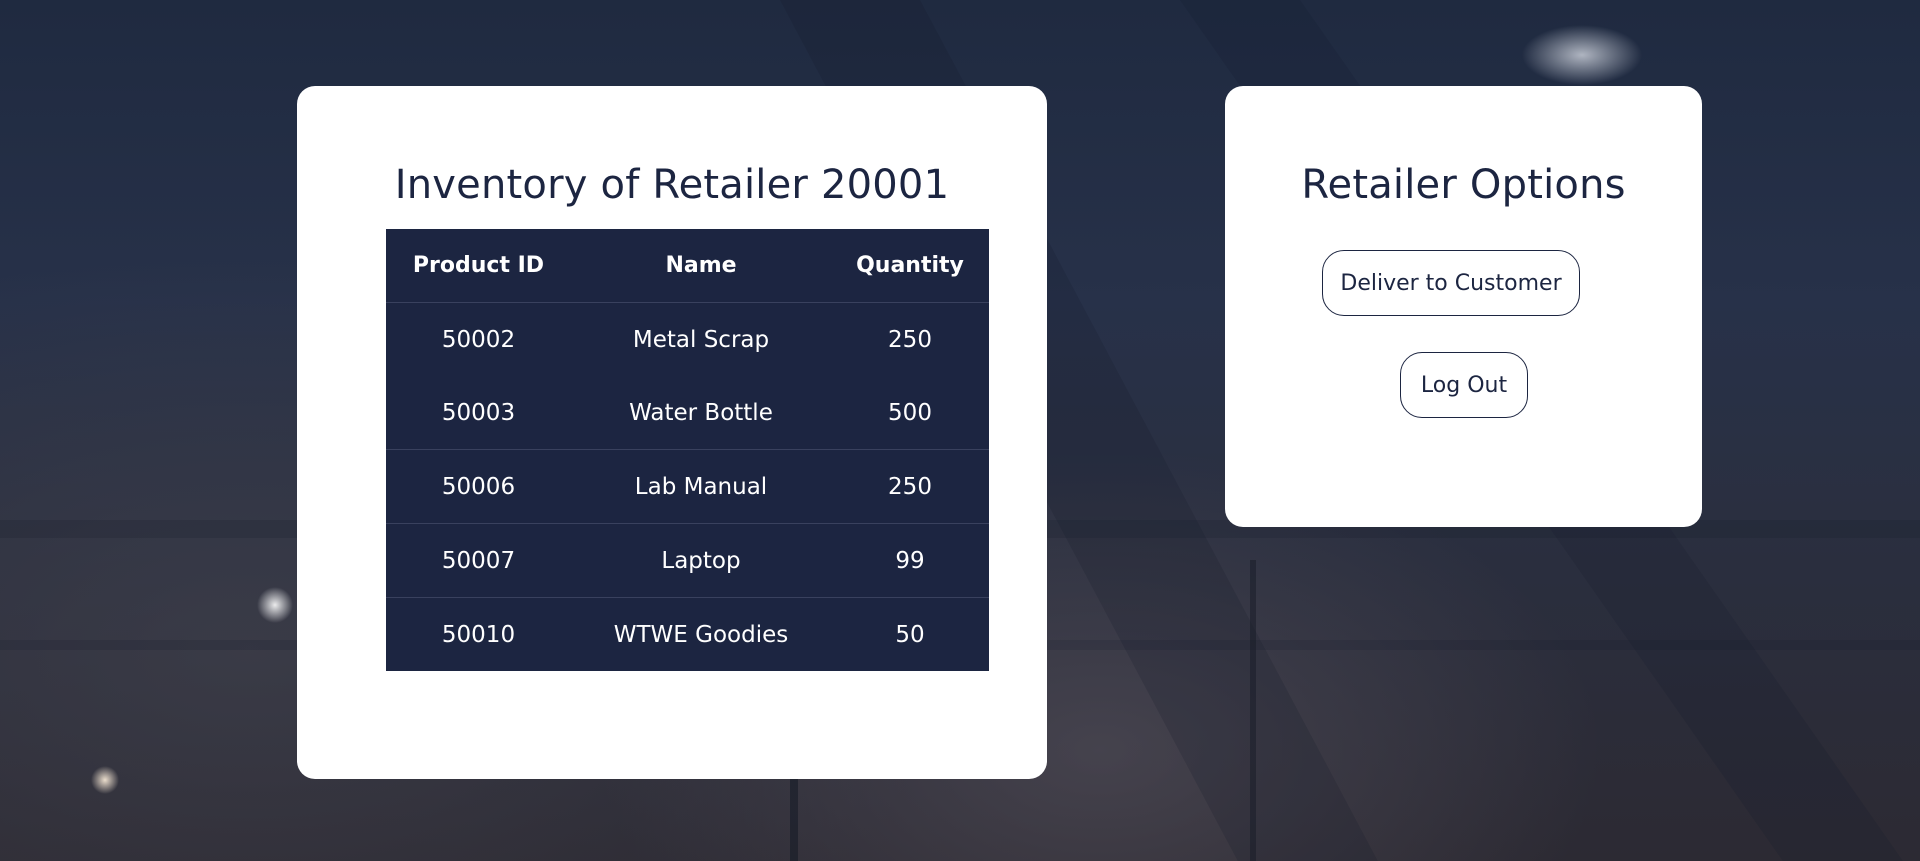 The height and width of the screenshot is (861, 1920). Describe the element at coordinates (478, 634) in the screenshot. I see `cell-product-id: 50010` at that location.